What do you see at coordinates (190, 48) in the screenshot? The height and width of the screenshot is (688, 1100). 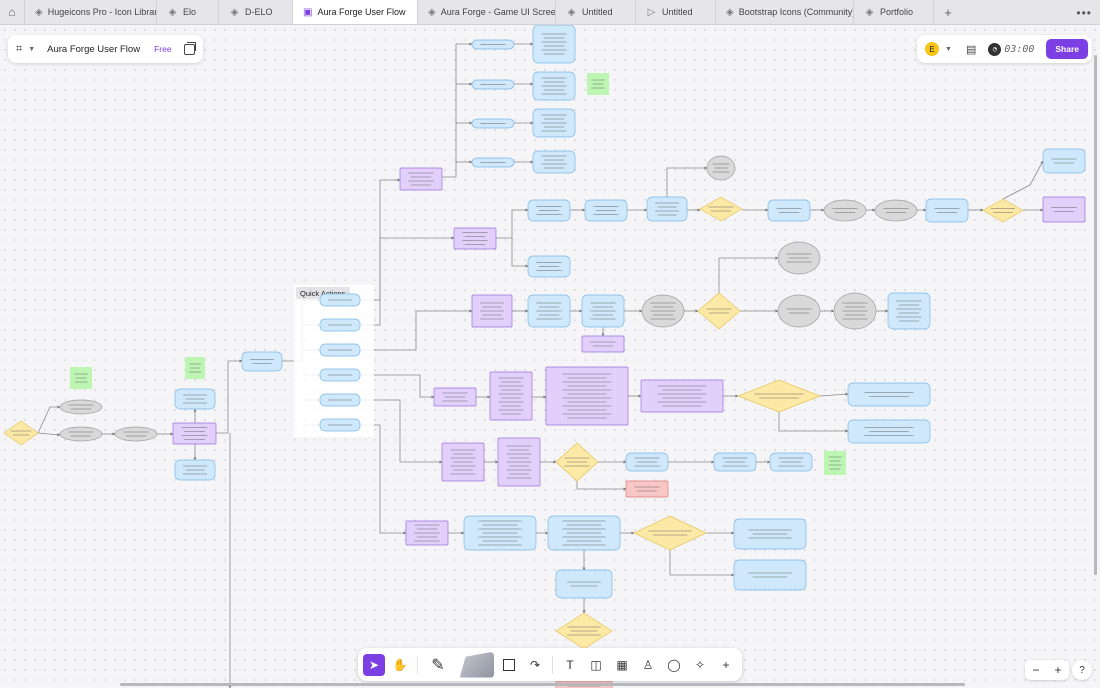 I see `layout-toggle-icon` at bounding box center [190, 48].